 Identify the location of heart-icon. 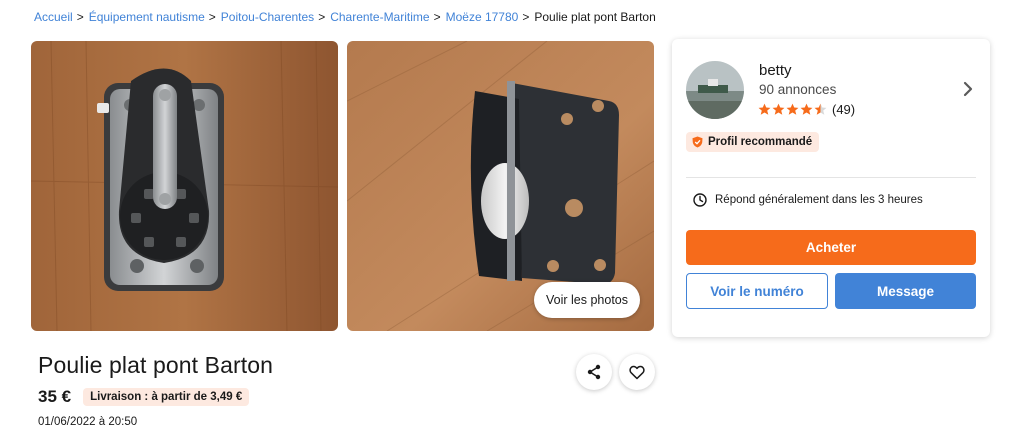
(637, 372).